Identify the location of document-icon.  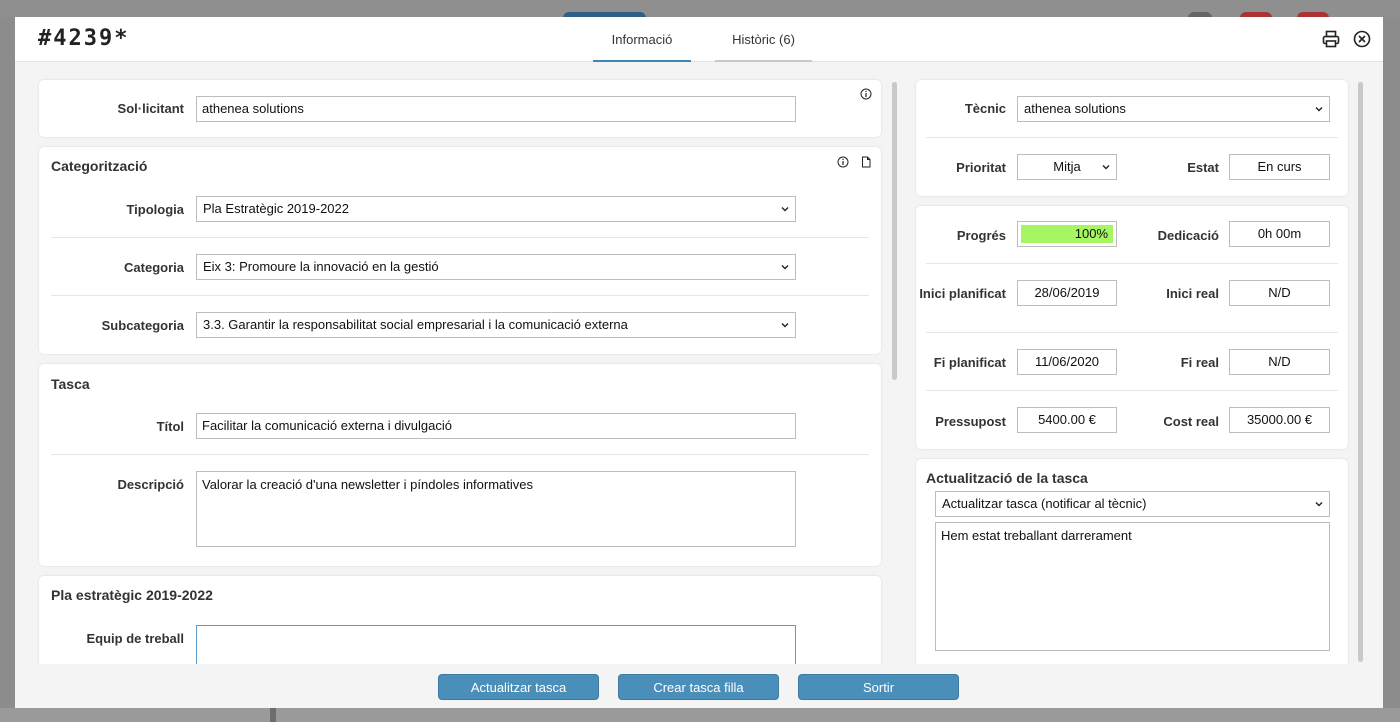
(866, 162).